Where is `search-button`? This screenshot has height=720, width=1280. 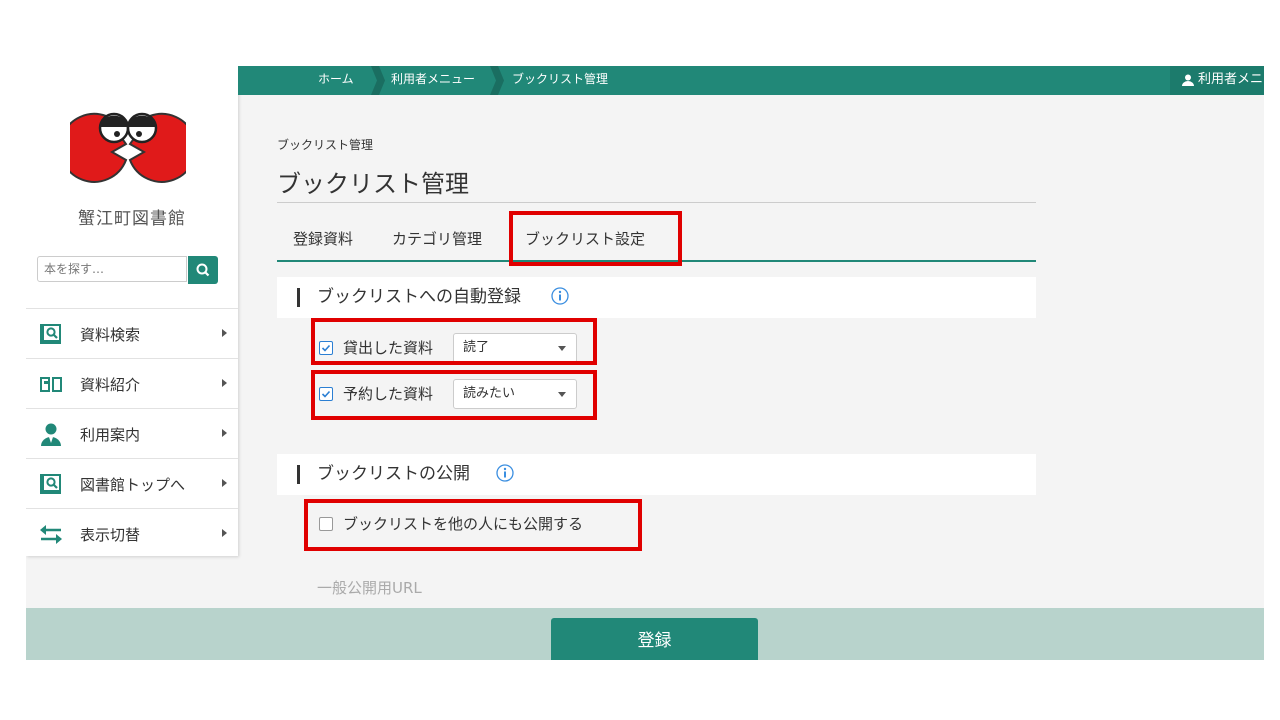
search-button is located at coordinates (203, 270).